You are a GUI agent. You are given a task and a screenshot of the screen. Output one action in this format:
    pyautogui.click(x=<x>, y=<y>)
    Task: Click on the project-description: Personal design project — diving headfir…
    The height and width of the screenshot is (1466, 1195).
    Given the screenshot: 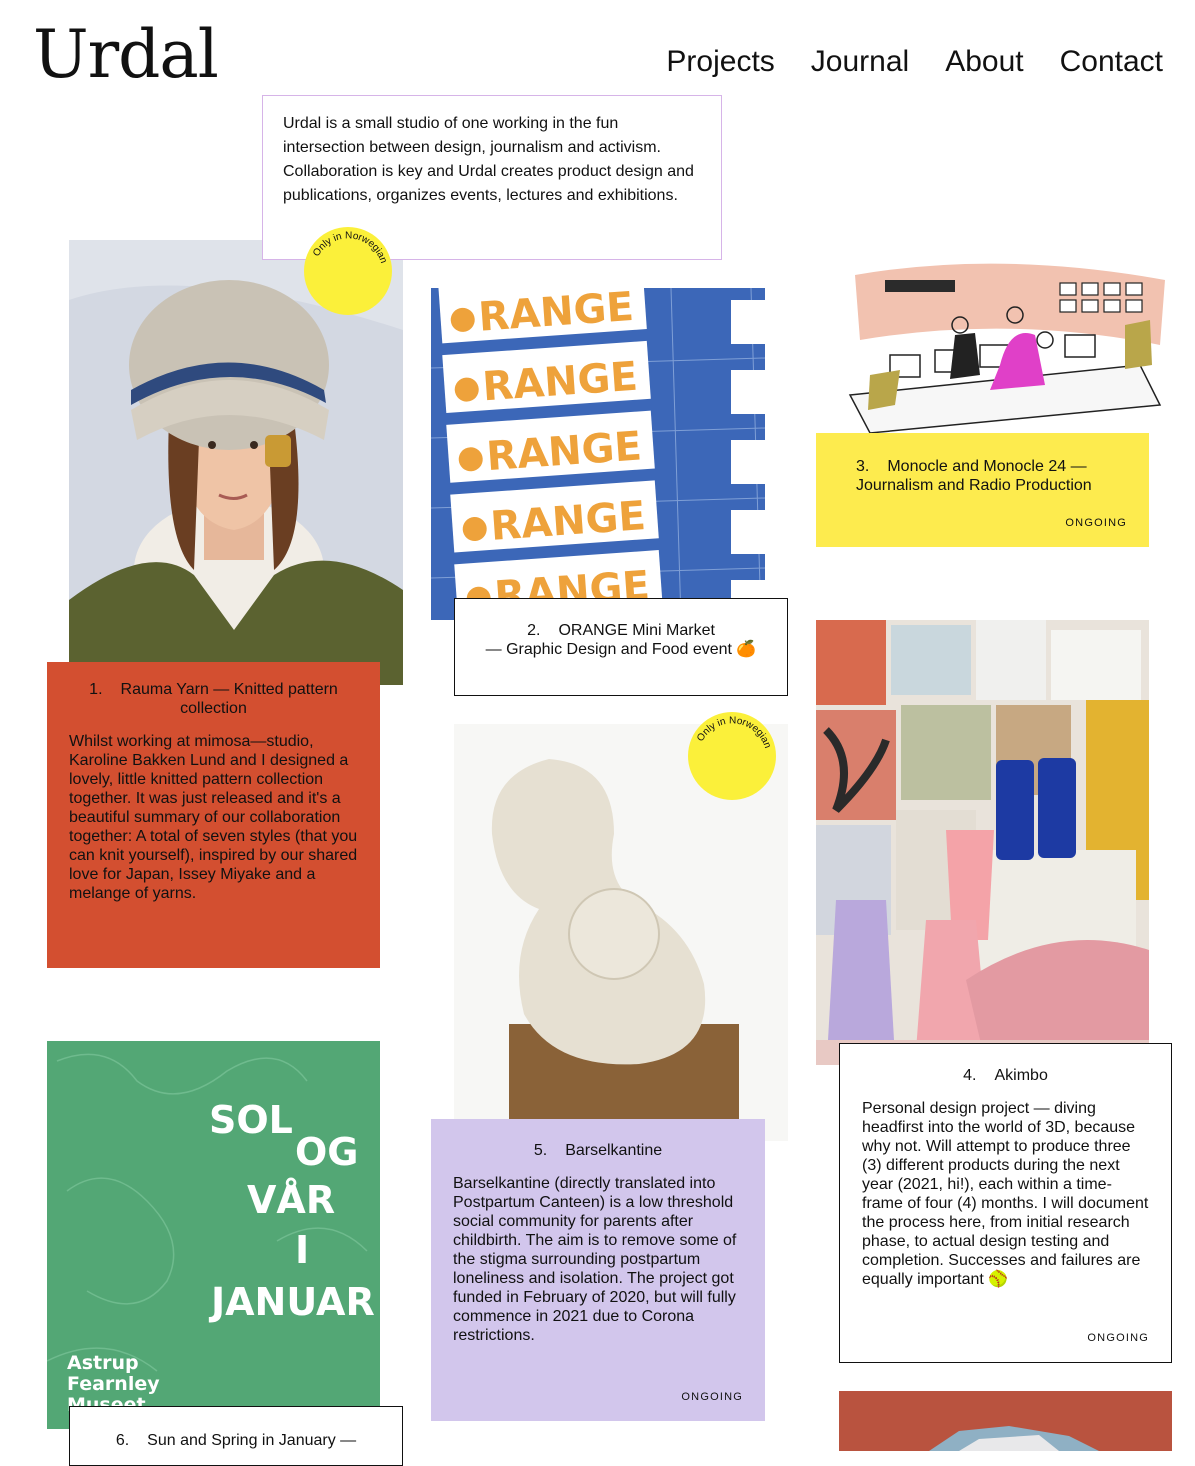 What is the action you would take?
    pyautogui.click(x=1005, y=1194)
    